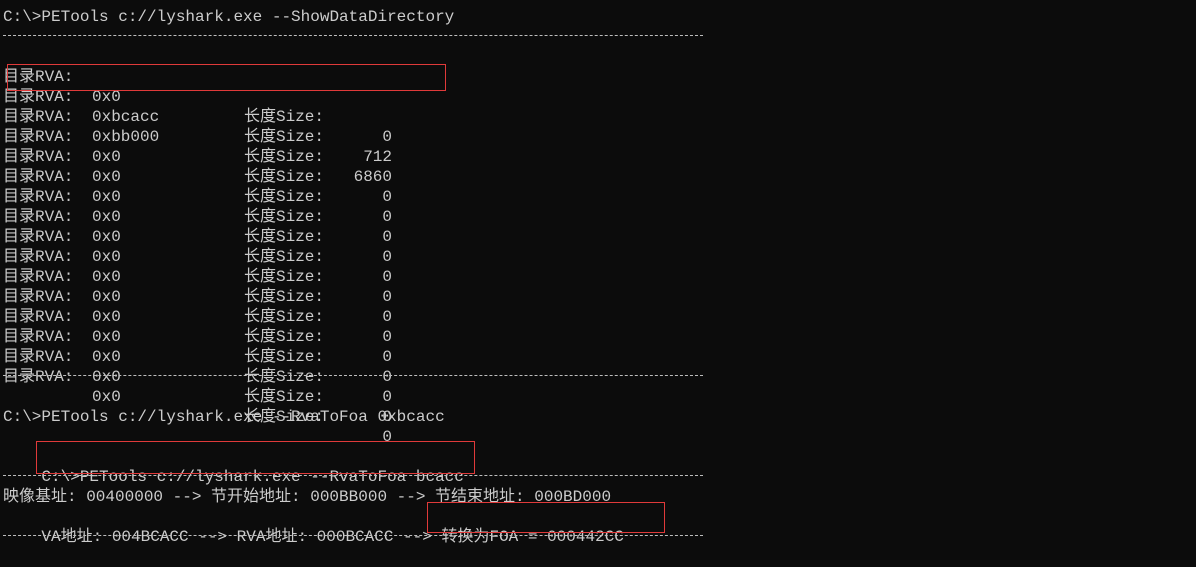 This screenshot has width=1196, height=567. Describe the element at coordinates (377, 157) in the screenshot. I see `directory-size: 712` at that location.